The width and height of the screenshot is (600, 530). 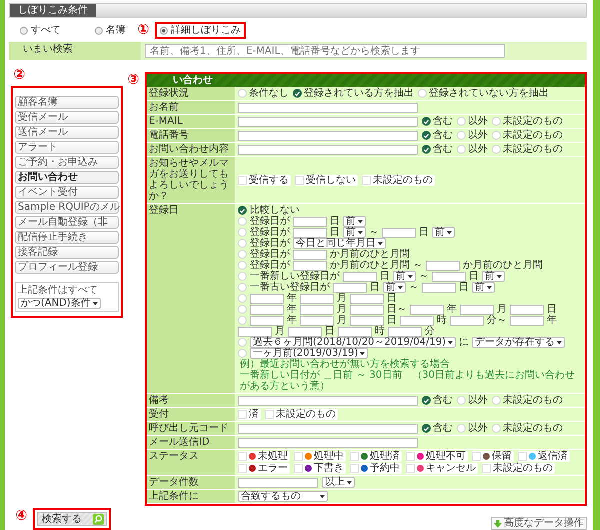 What do you see at coordinates (326, 180) in the screenshot?
I see `checkbox-option: 受信しない` at bounding box center [326, 180].